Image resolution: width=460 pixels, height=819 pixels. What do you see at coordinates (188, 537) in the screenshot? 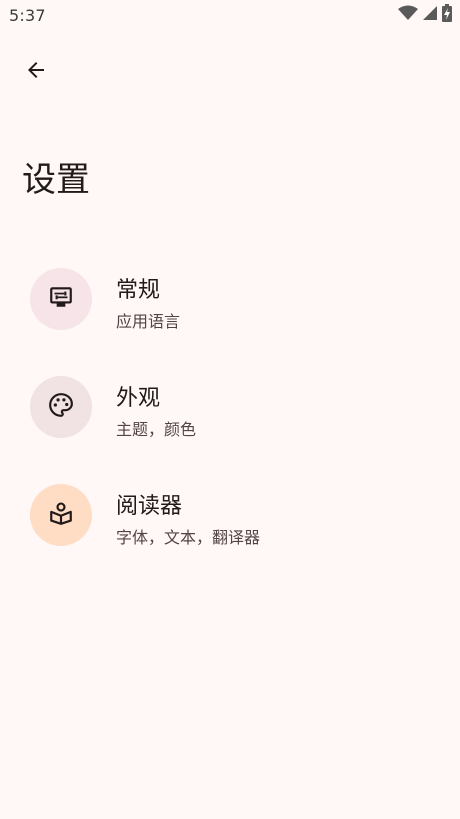
I see `settings-item-subtitle: 字体，文本，翻译器` at bounding box center [188, 537].